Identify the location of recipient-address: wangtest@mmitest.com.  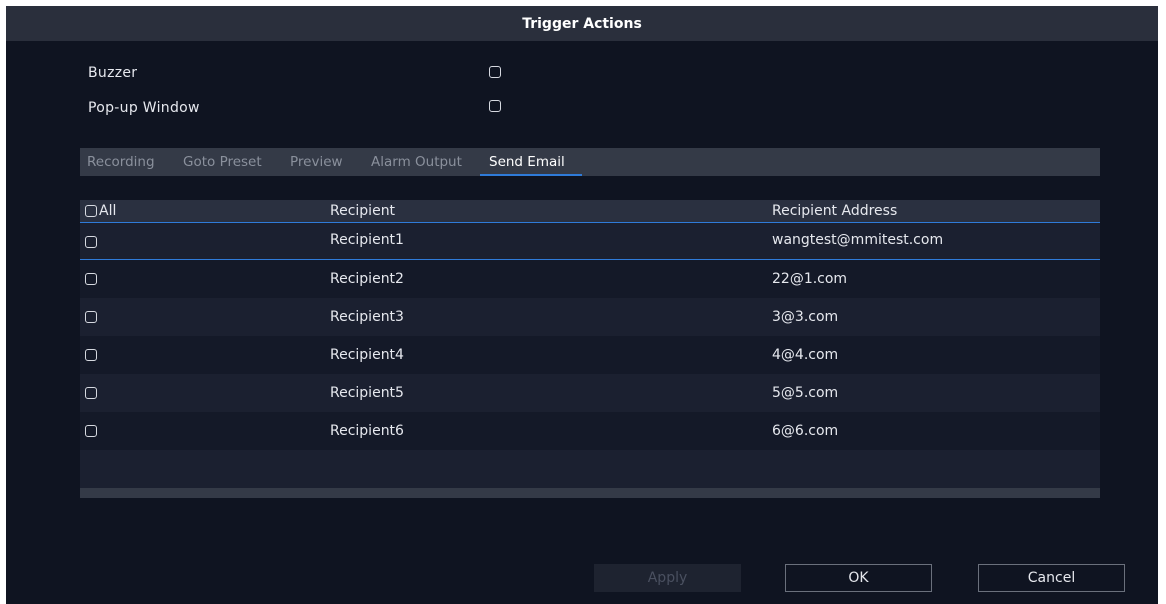
(858, 240).